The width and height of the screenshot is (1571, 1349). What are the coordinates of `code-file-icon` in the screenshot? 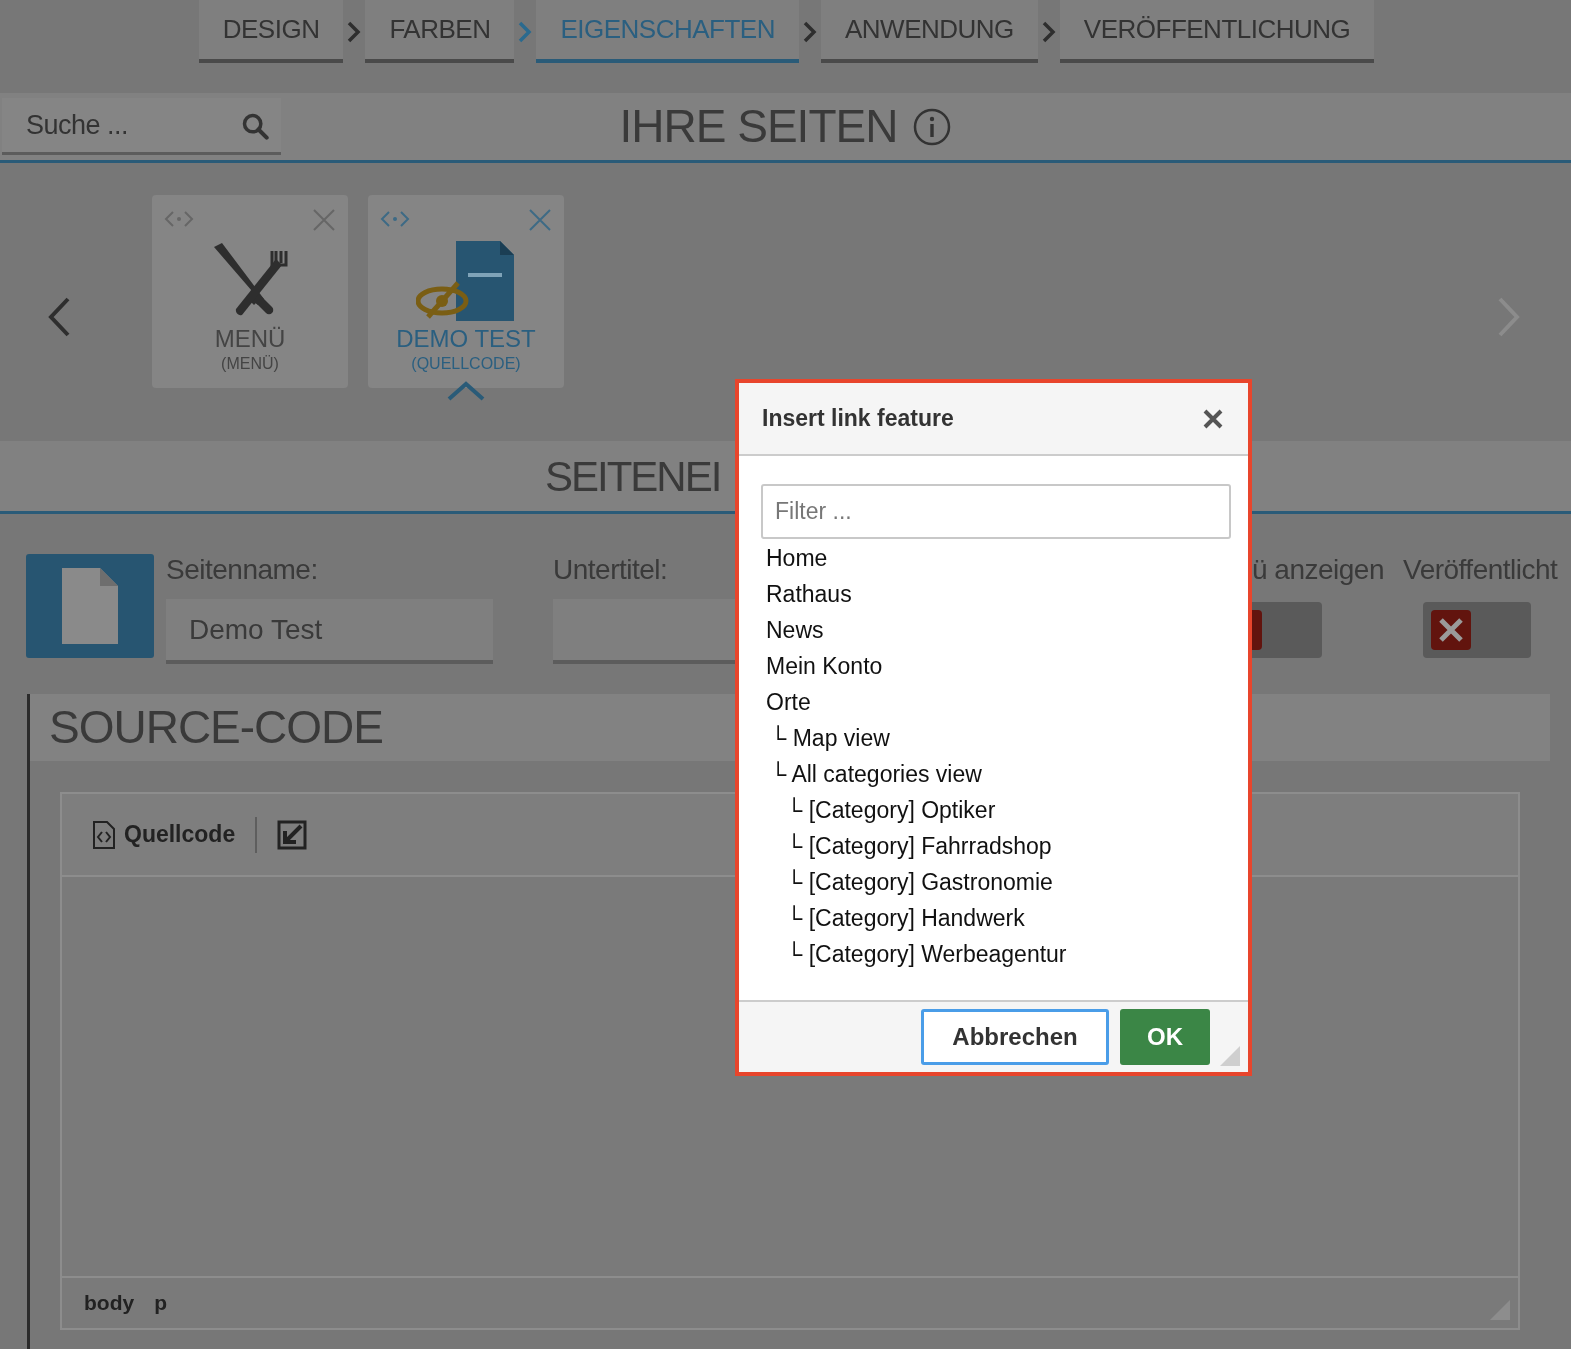 It's located at (104, 834).